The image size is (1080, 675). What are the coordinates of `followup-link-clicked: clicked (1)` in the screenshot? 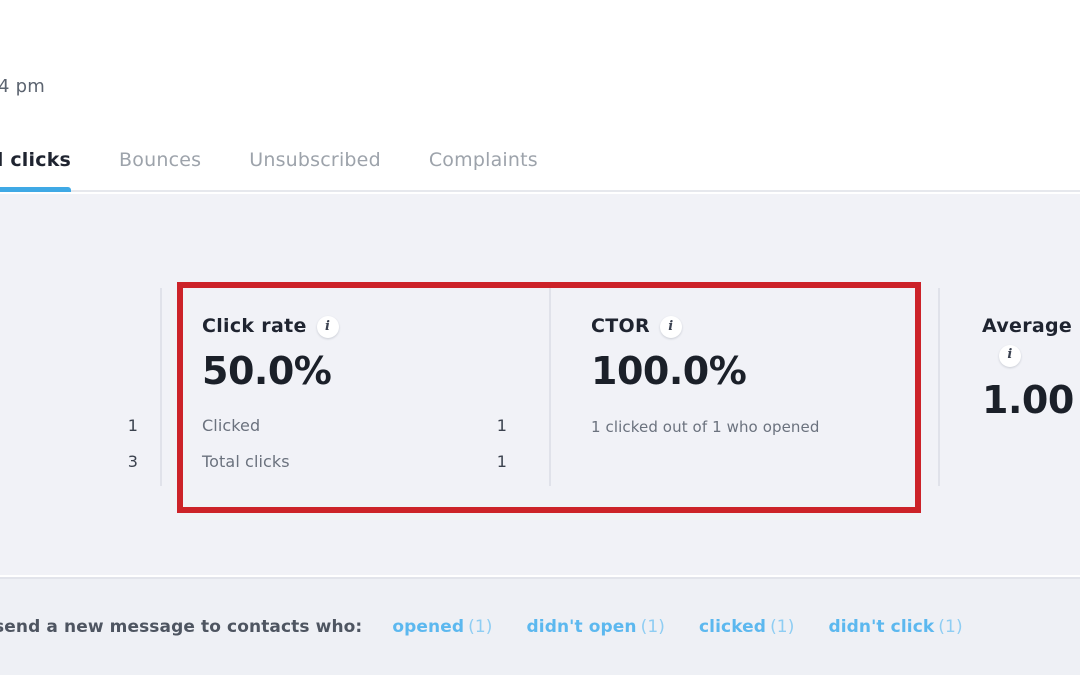 It's located at (746, 627).